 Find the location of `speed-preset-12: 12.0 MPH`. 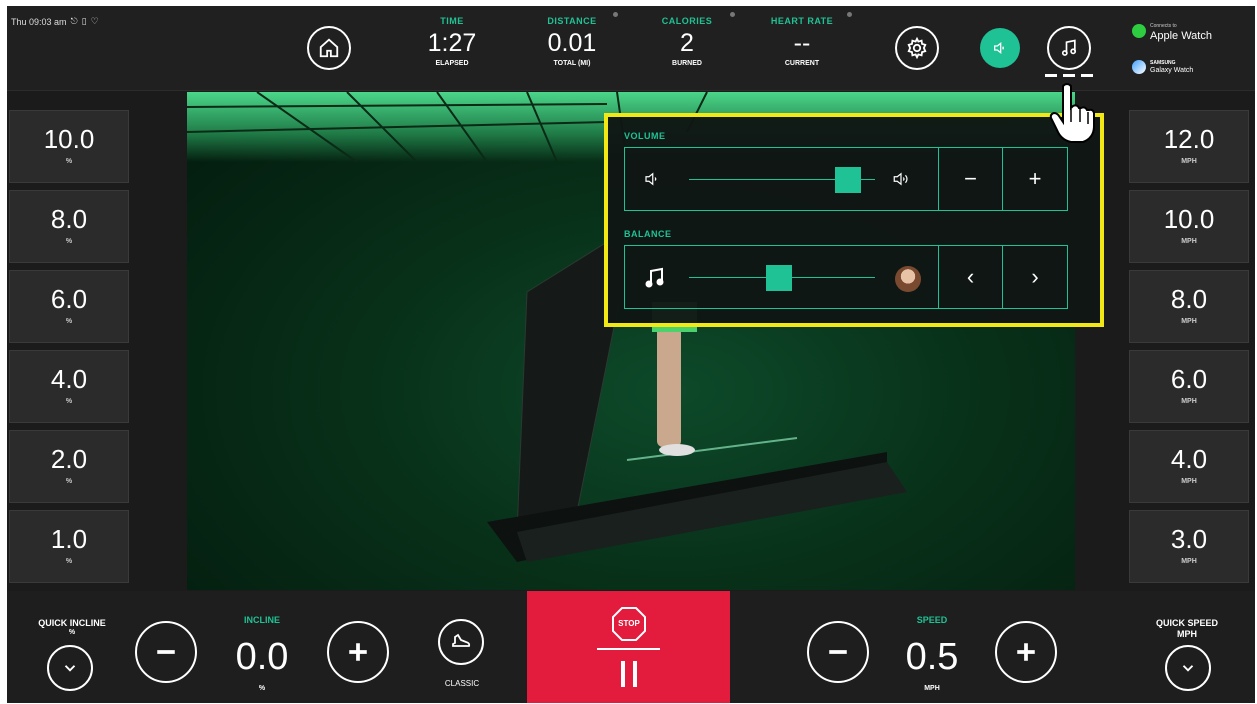

speed-preset-12: 12.0 MPH is located at coordinates (1189, 146).